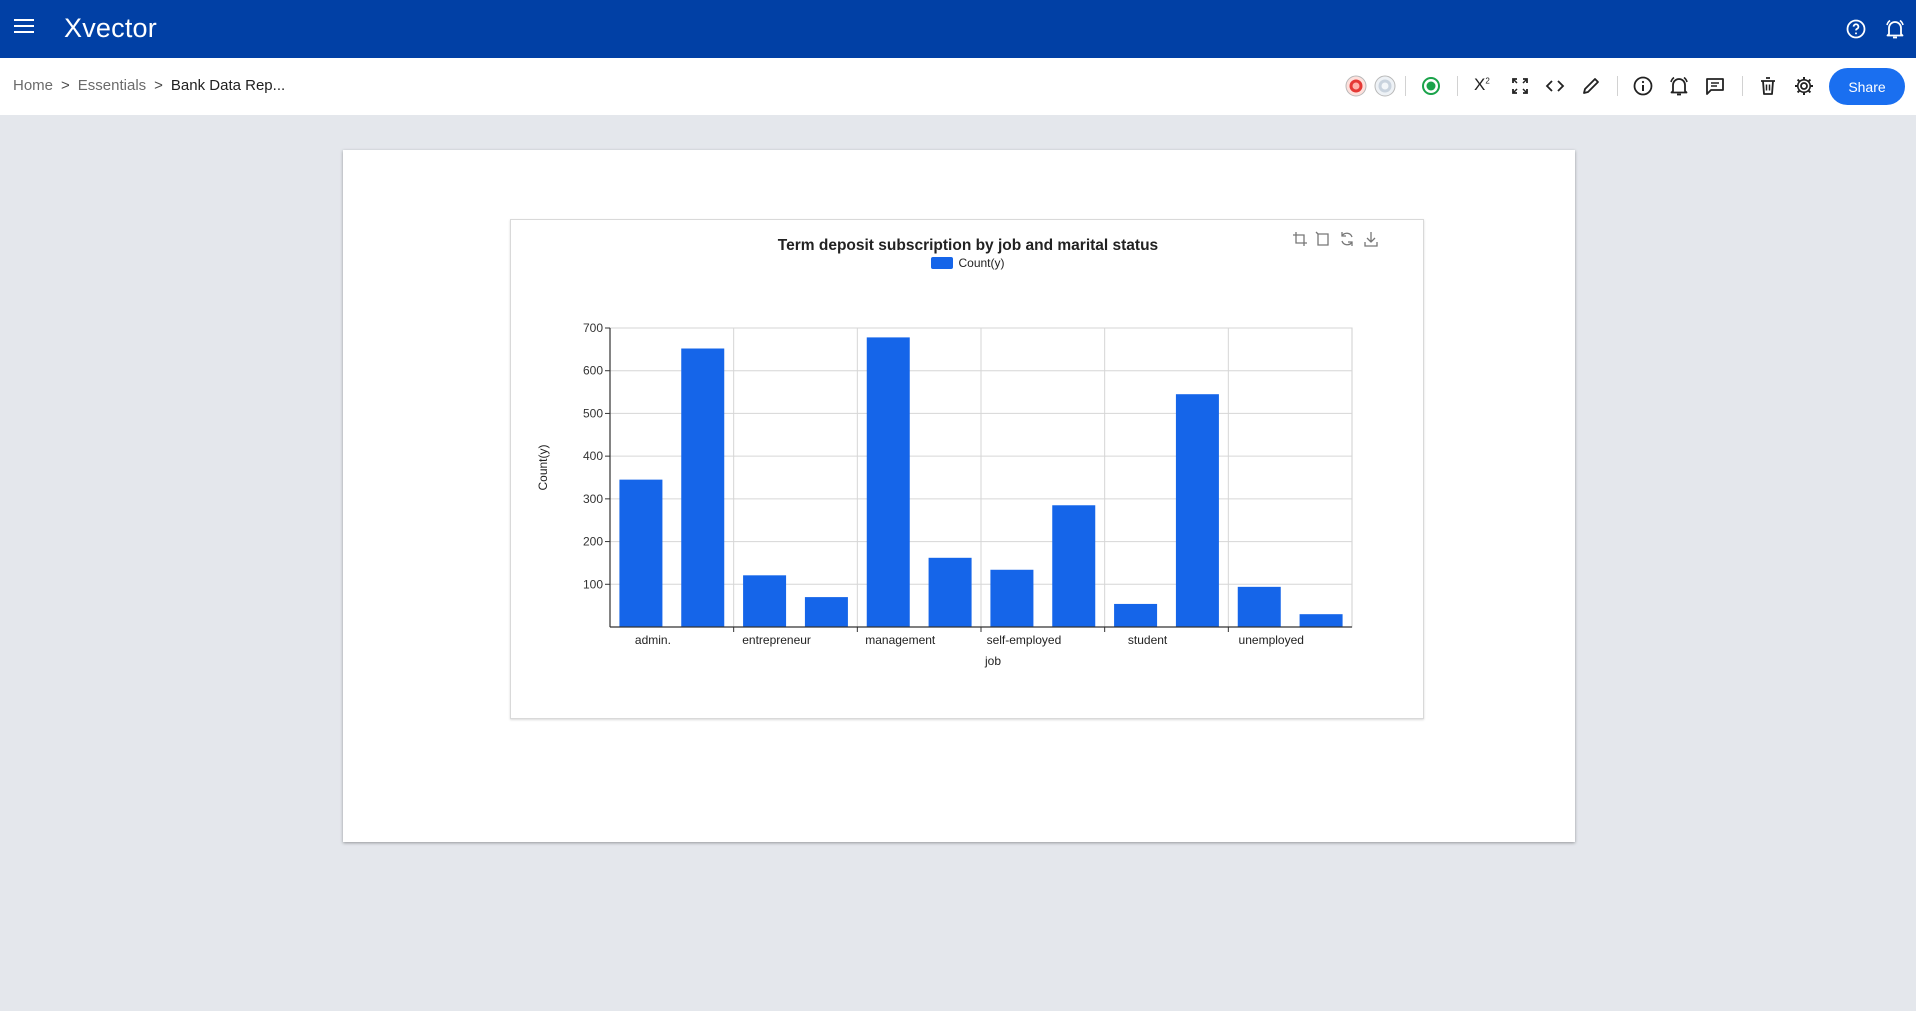  Describe the element at coordinates (888, 482) in the screenshot. I see `bar-management` at that location.